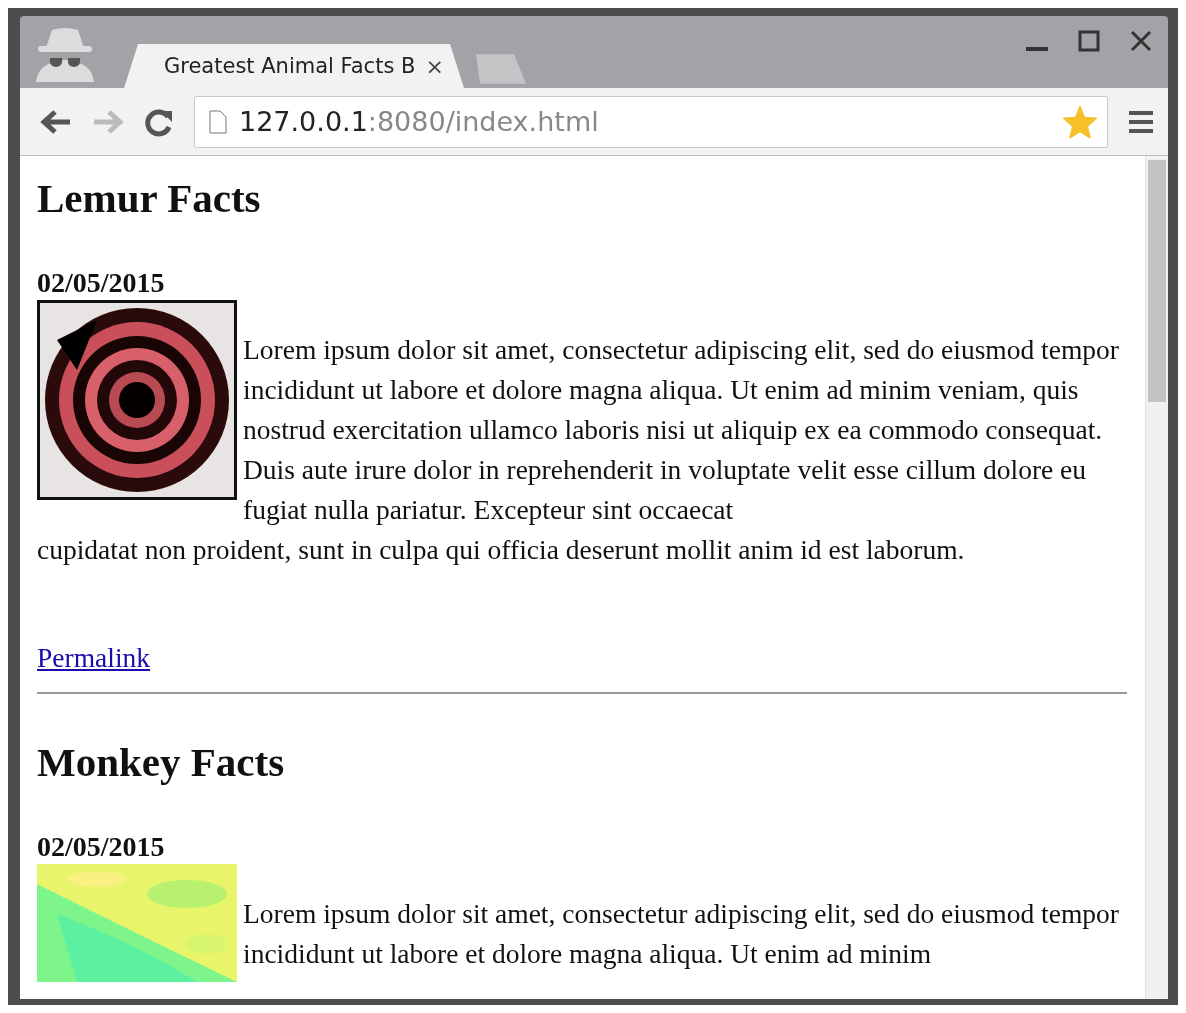 The image size is (1186, 1013). What do you see at coordinates (681, 430) in the screenshot?
I see `article-text: Lorem ipsum dolor sit amet, consectetur adipiscing elit, sed do eiusmod tempor incididunt ut labore et dolore magna aliqua. Ut enim ad minim veniam, quis nostrud exercitation ullamco laboris nisi ut aliquip ex ea commodo consequat. Duis aute irure dolor in reprehenderit in voluptate velit esse cillum dolore eu fugiat nulla pariatur. Excepteur sint occaecat` at bounding box center [681, 430].